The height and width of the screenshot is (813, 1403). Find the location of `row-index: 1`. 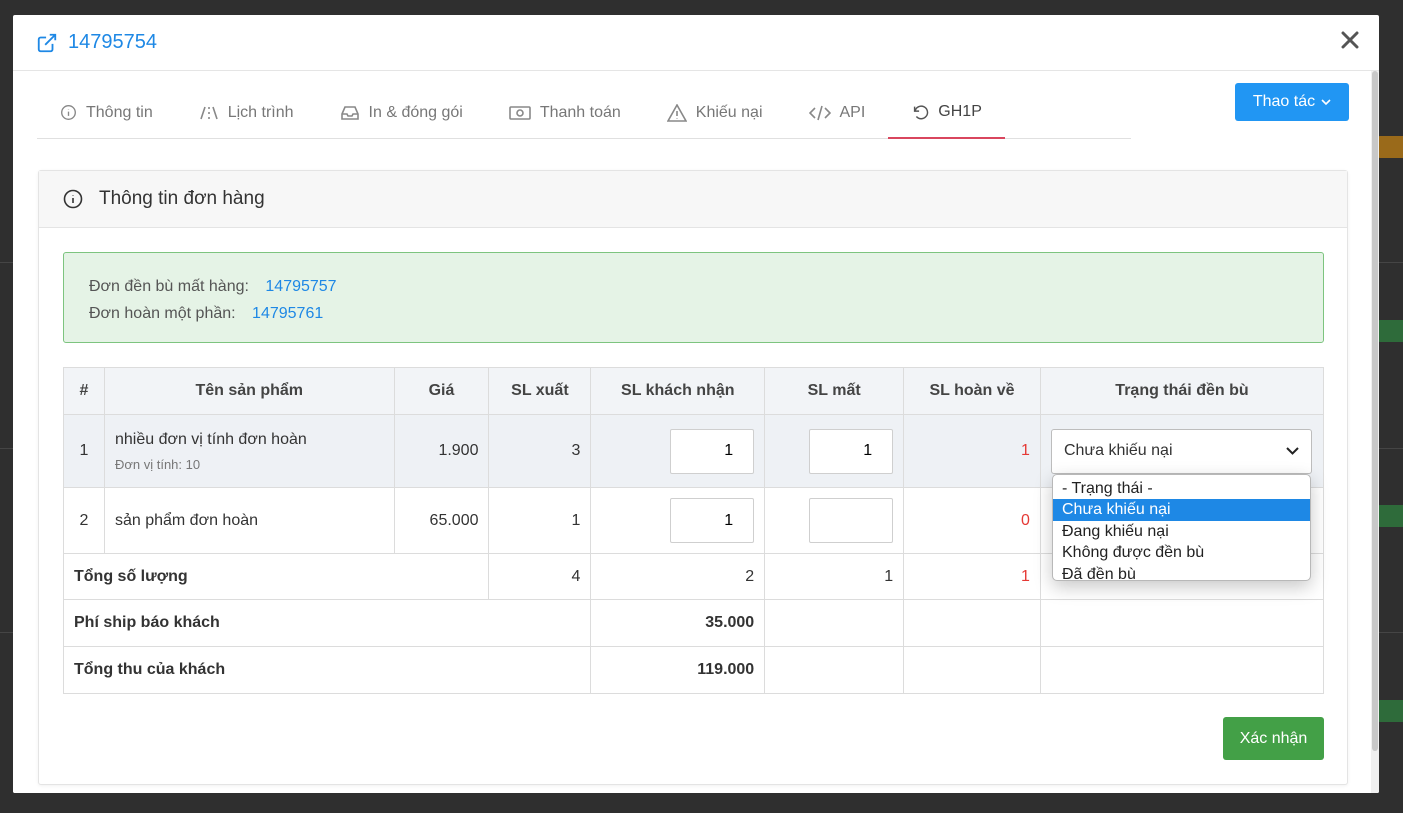

row-index: 1 is located at coordinates (84, 451).